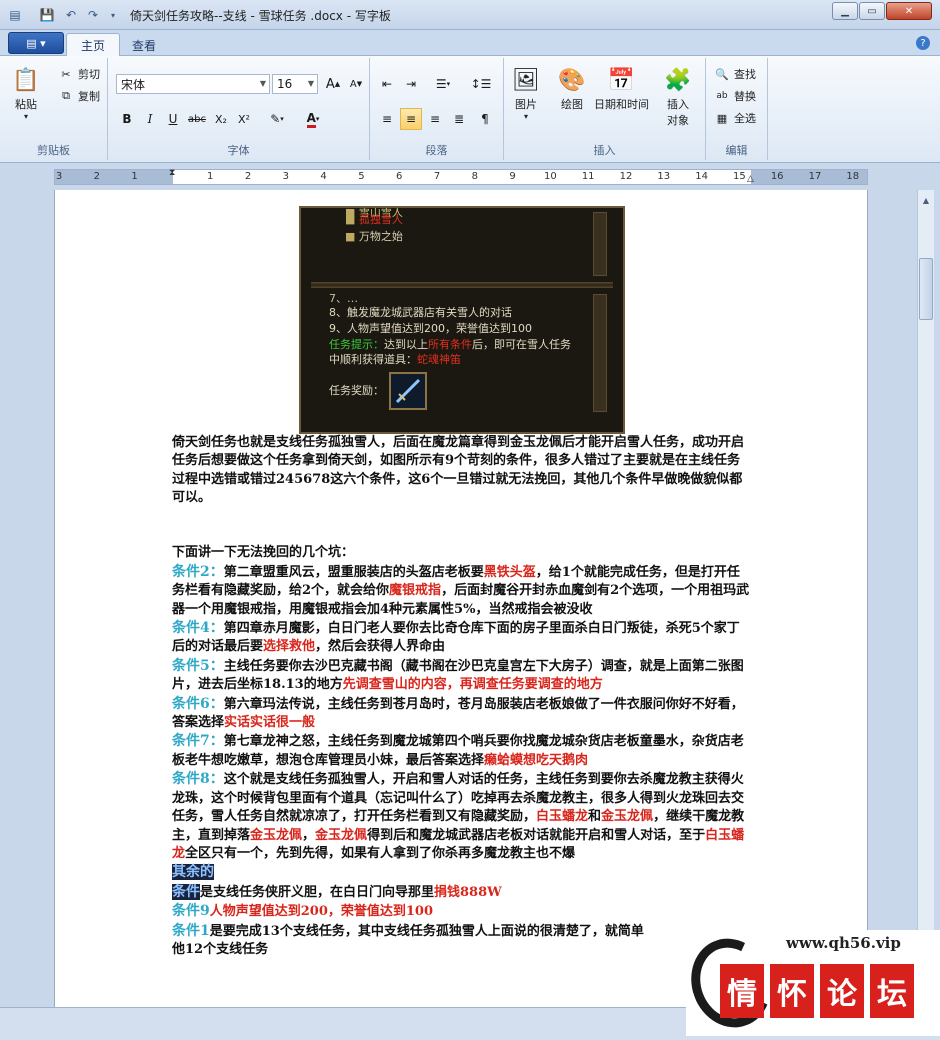 The width and height of the screenshot is (940, 1040). I want to click on superscript-button: X², so click(244, 119).